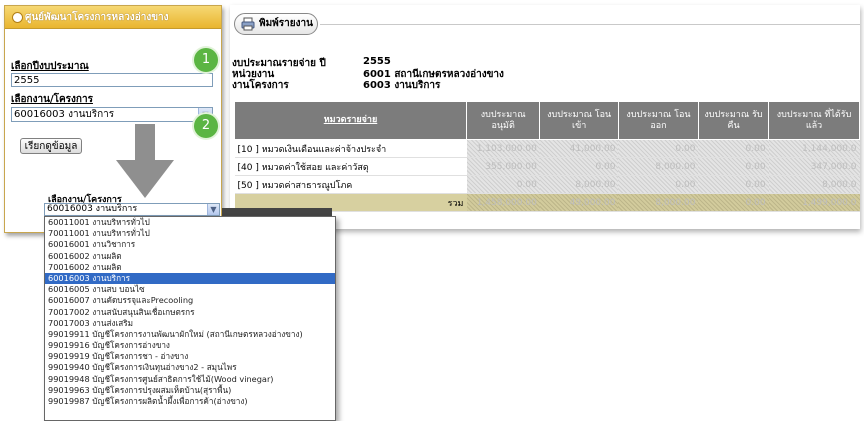 The height and width of the screenshot is (421, 864). What do you see at coordinates (112, 80) in the screenshot?
I see `year-input: 2555` at bounding box center [112, 80].